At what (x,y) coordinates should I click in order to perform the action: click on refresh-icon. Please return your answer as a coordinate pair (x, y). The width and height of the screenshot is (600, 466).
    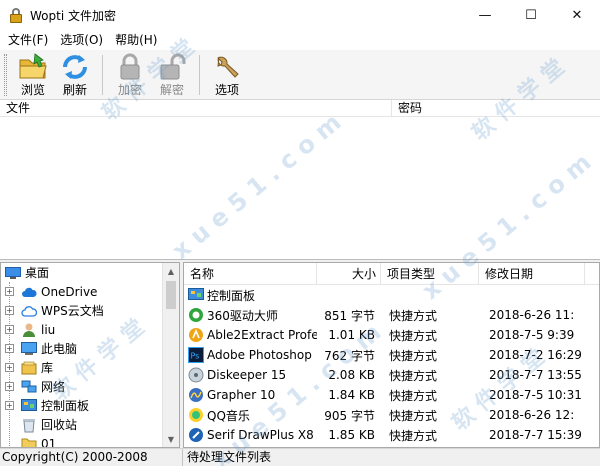
    Looking at the image, I should click on (75, 67).